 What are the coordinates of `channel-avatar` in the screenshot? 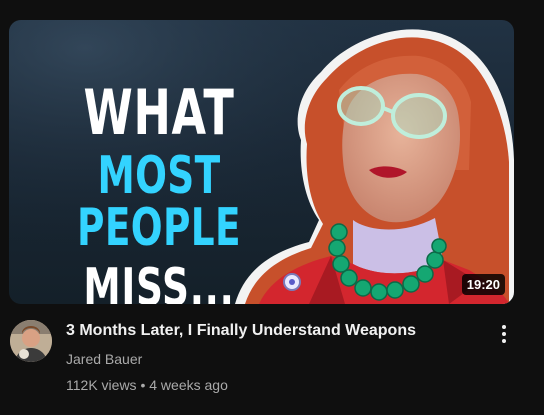 It's located at (31, 341).